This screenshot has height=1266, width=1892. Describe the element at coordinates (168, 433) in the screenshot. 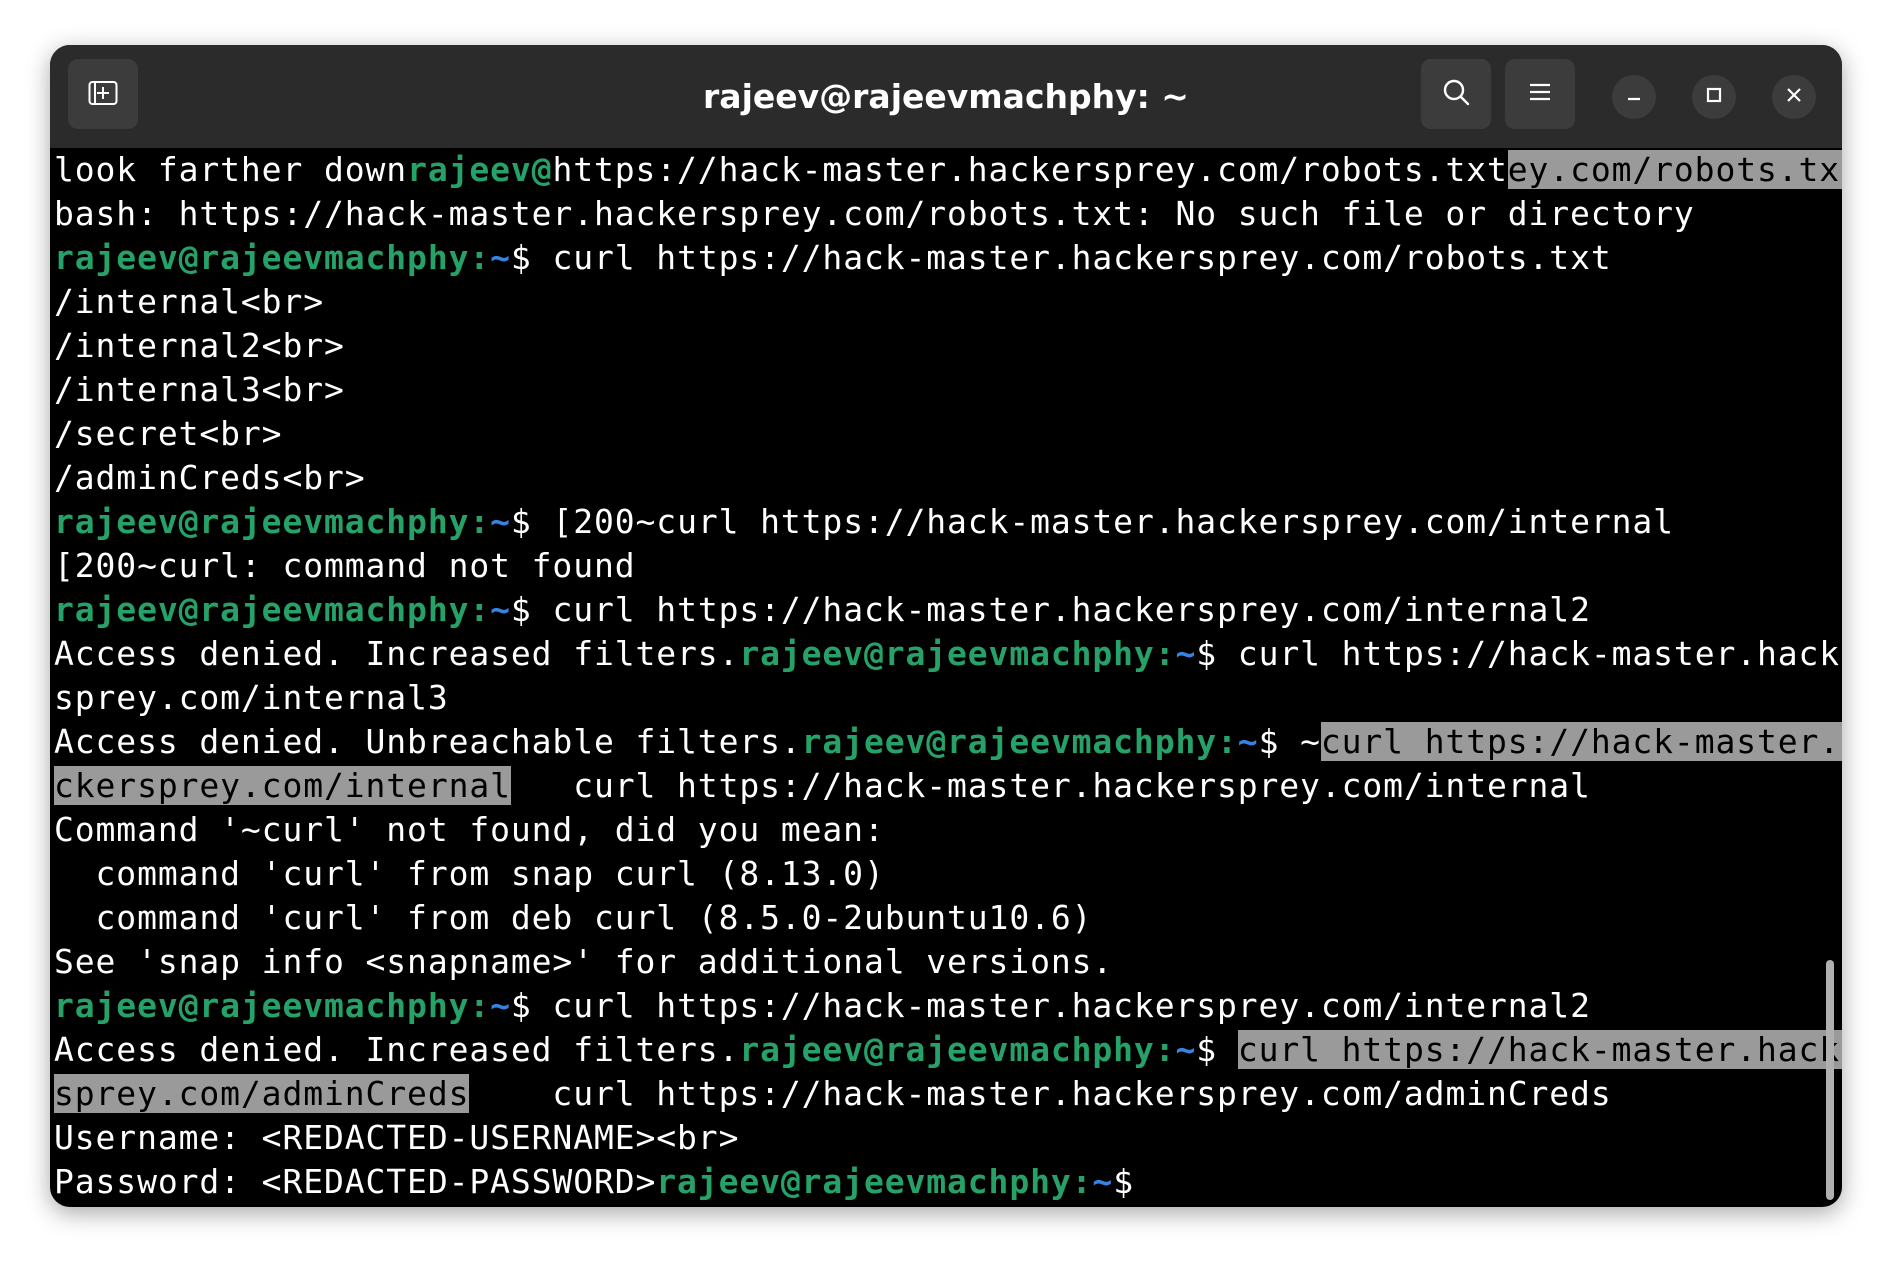

I see `terminal-text: /secret<br>` at that location.